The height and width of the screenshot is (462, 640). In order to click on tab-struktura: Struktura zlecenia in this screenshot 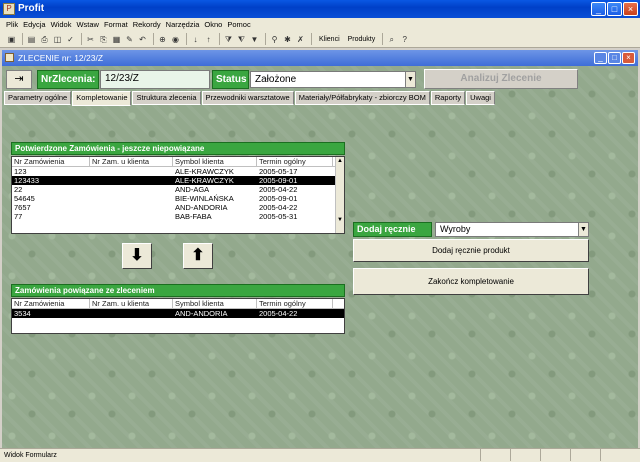, I will do `click(166, 98)`.